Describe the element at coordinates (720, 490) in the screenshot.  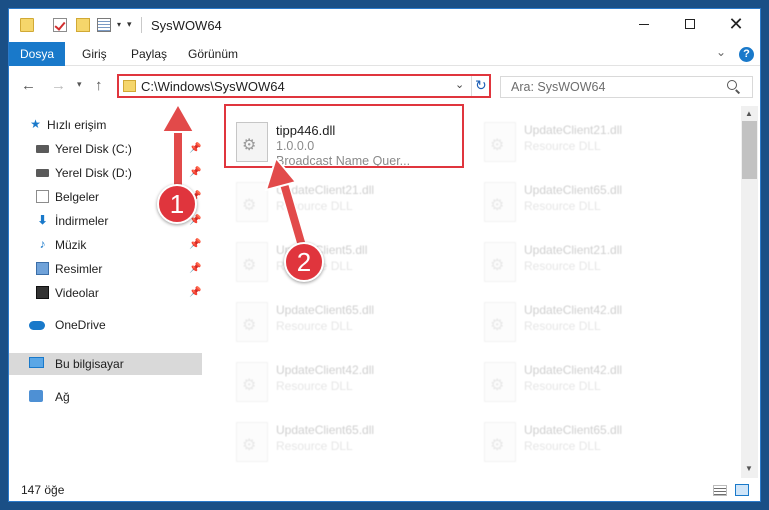
I see `details-view-icon` at that location.